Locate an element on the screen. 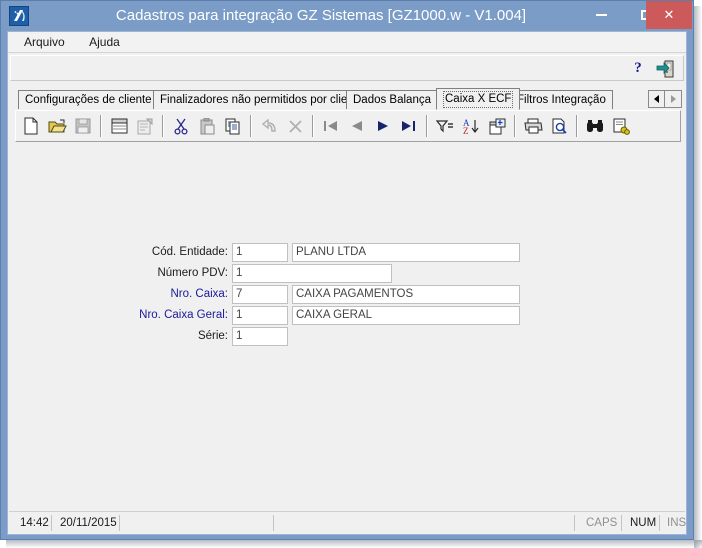 The image size is (702, 548). tab-dados-balanca: Dados Balança is located at coordinates (392, 99).